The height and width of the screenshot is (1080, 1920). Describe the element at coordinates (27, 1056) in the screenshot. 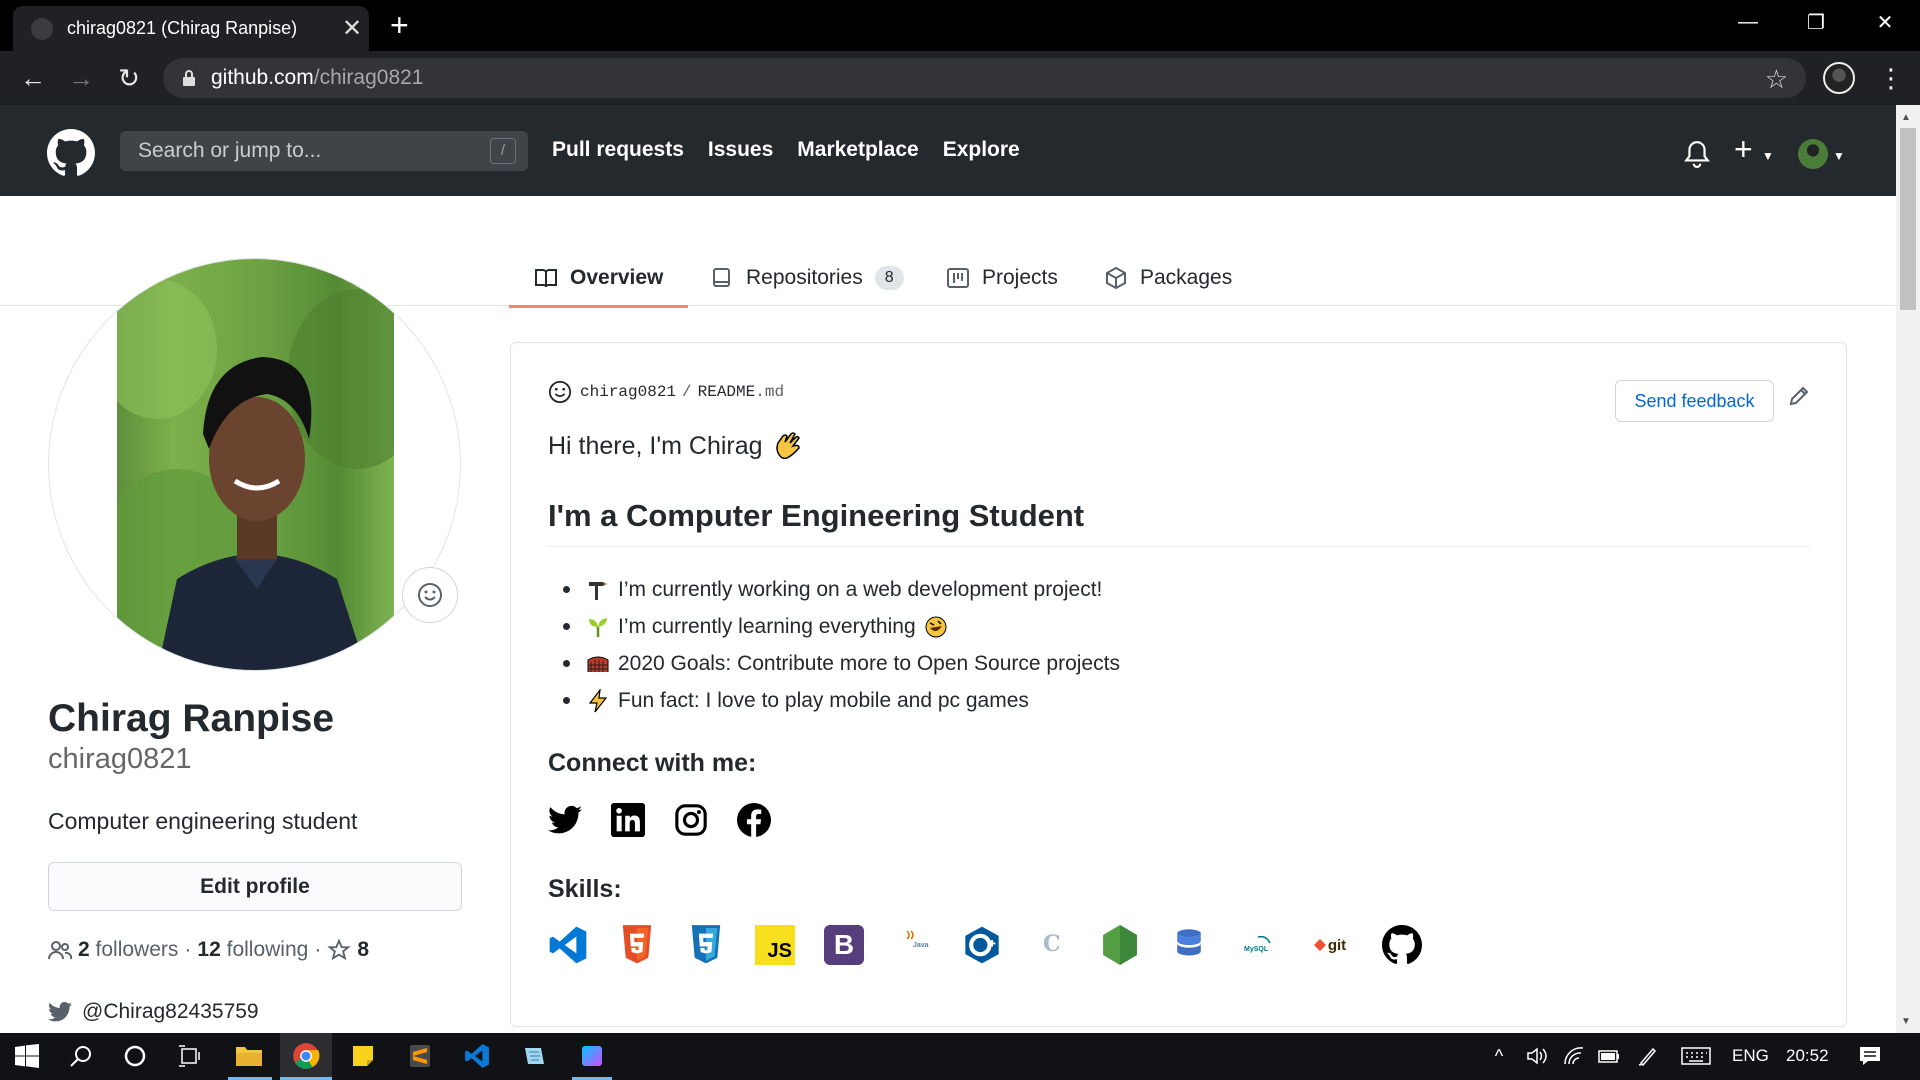

I see `windows-start-icon` at that location.